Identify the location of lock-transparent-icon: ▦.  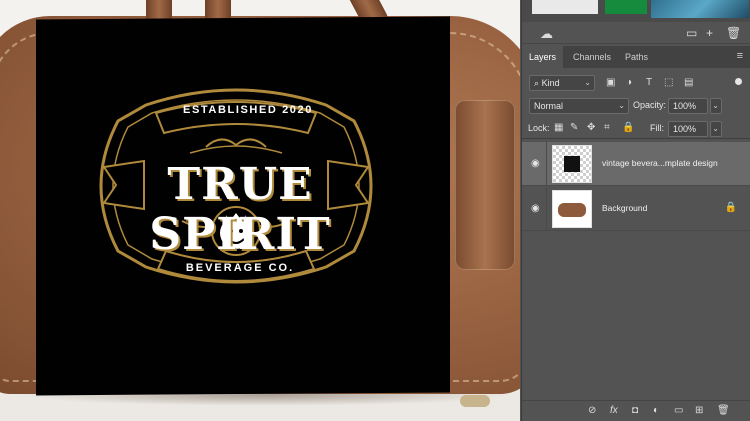
(558, 127).